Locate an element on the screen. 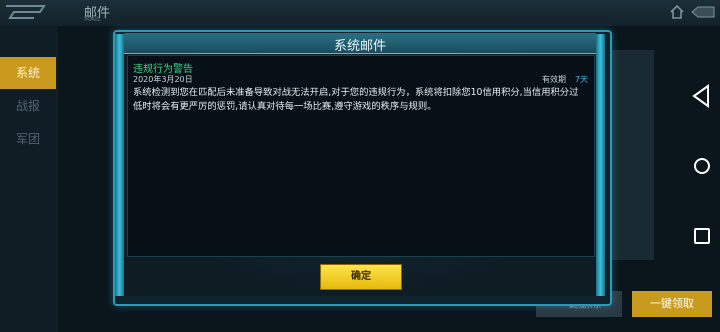  mail-date: 2020年3月20日 is located at coordinates (163, 79).